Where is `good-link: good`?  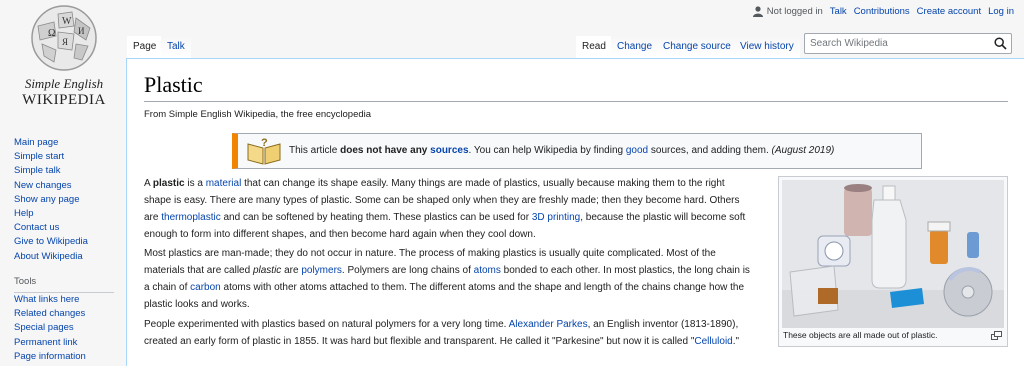
good-link: good is located at coordinates (637, 150).